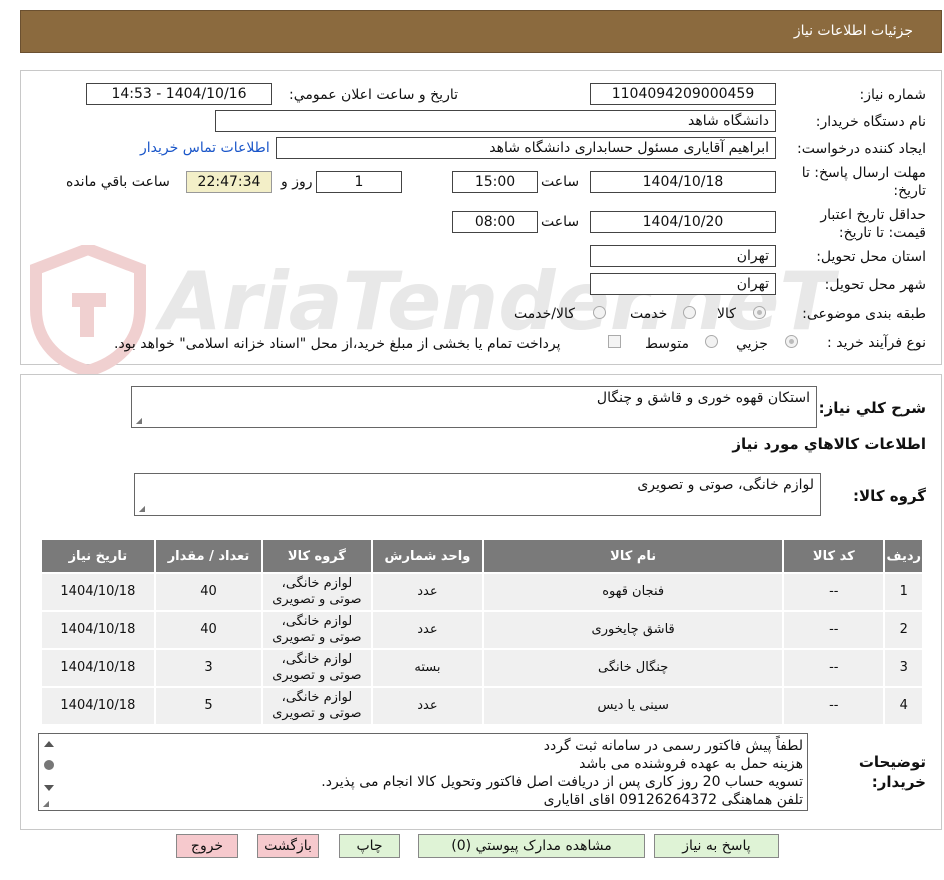 Image resolution: width=944 pixels, height=880 pixels. Describe the element at coordinates (673, 746) in the screenshot. I see `buyer-notes-line: لطفاً پیش فاکتور رسمی در سامانه ثبت گردد` at that location.